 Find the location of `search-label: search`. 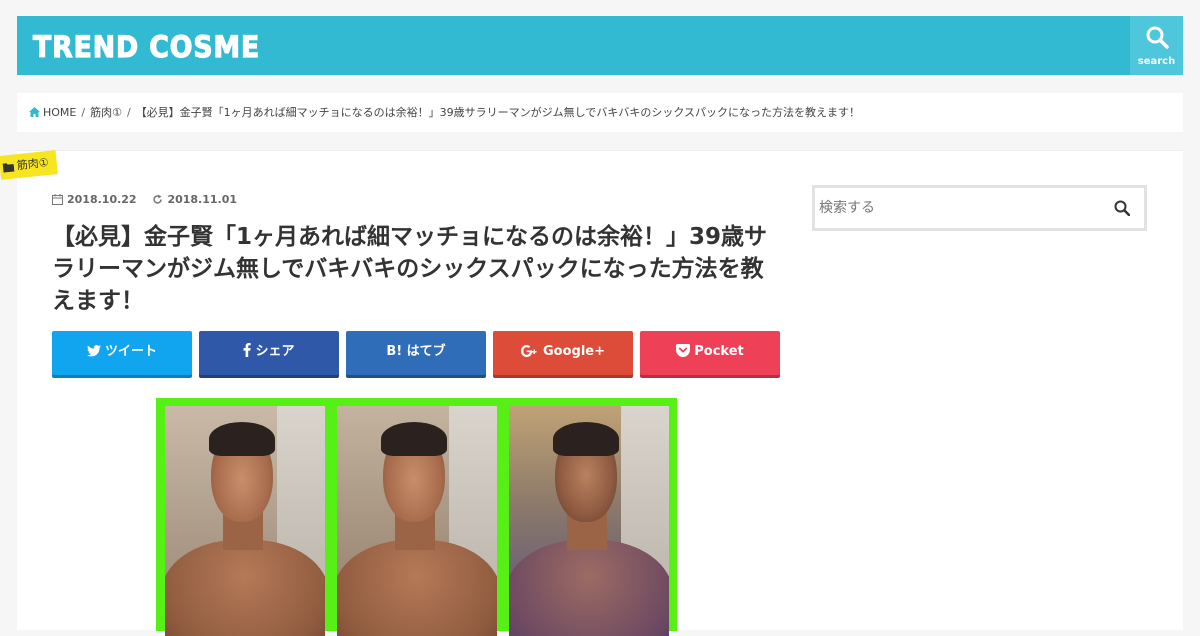

search-label: search is located at coordinates (1156, 61).